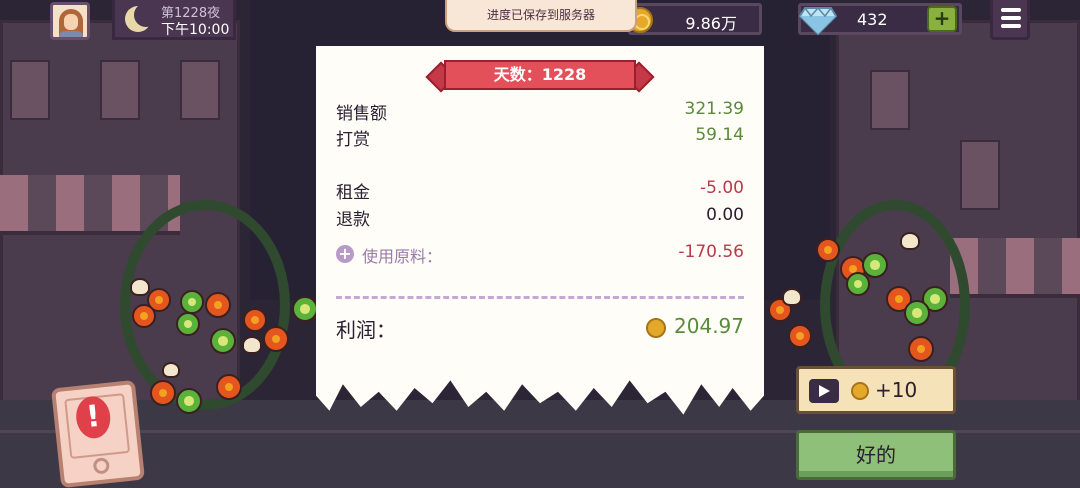 The width and height of the screenshot is (1080, 488). Describe the element at coordinates (876, 455) in the screenshot. I see `ok-button: 好的` at that location.